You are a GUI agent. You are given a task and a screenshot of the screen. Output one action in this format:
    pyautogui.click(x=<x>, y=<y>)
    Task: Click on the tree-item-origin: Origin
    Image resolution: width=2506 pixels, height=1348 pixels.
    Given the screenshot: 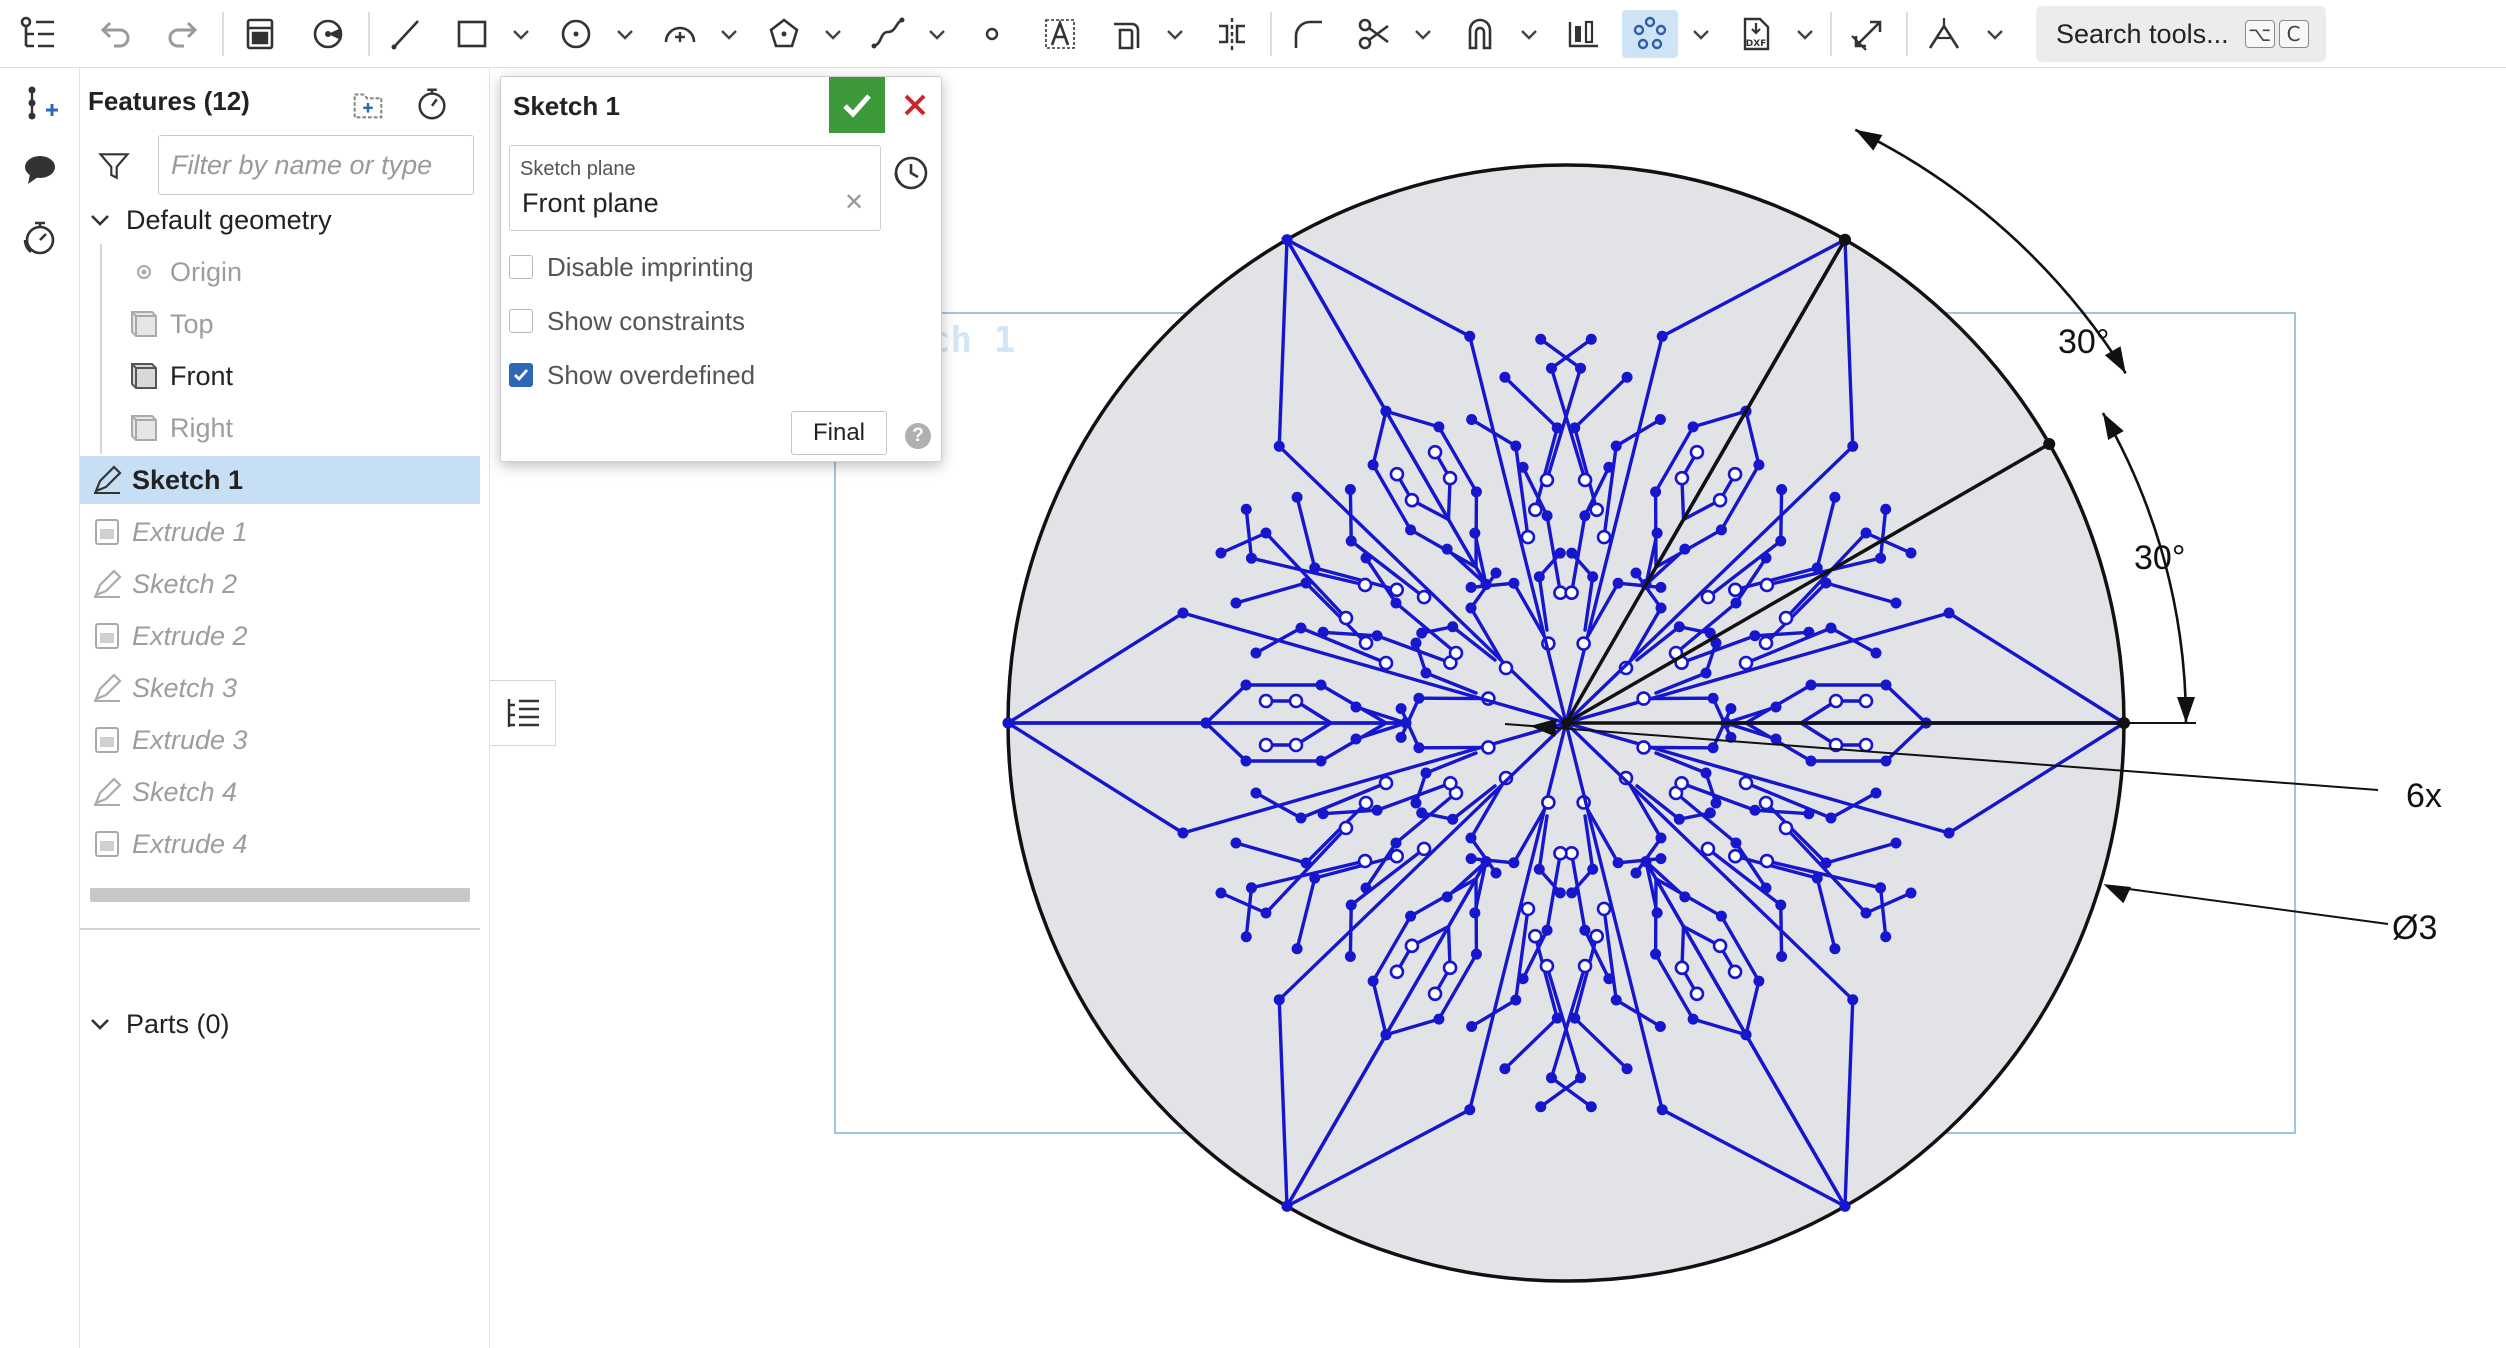 What is the action you would take?
    pyautogui.click(x=280, y=272)
    